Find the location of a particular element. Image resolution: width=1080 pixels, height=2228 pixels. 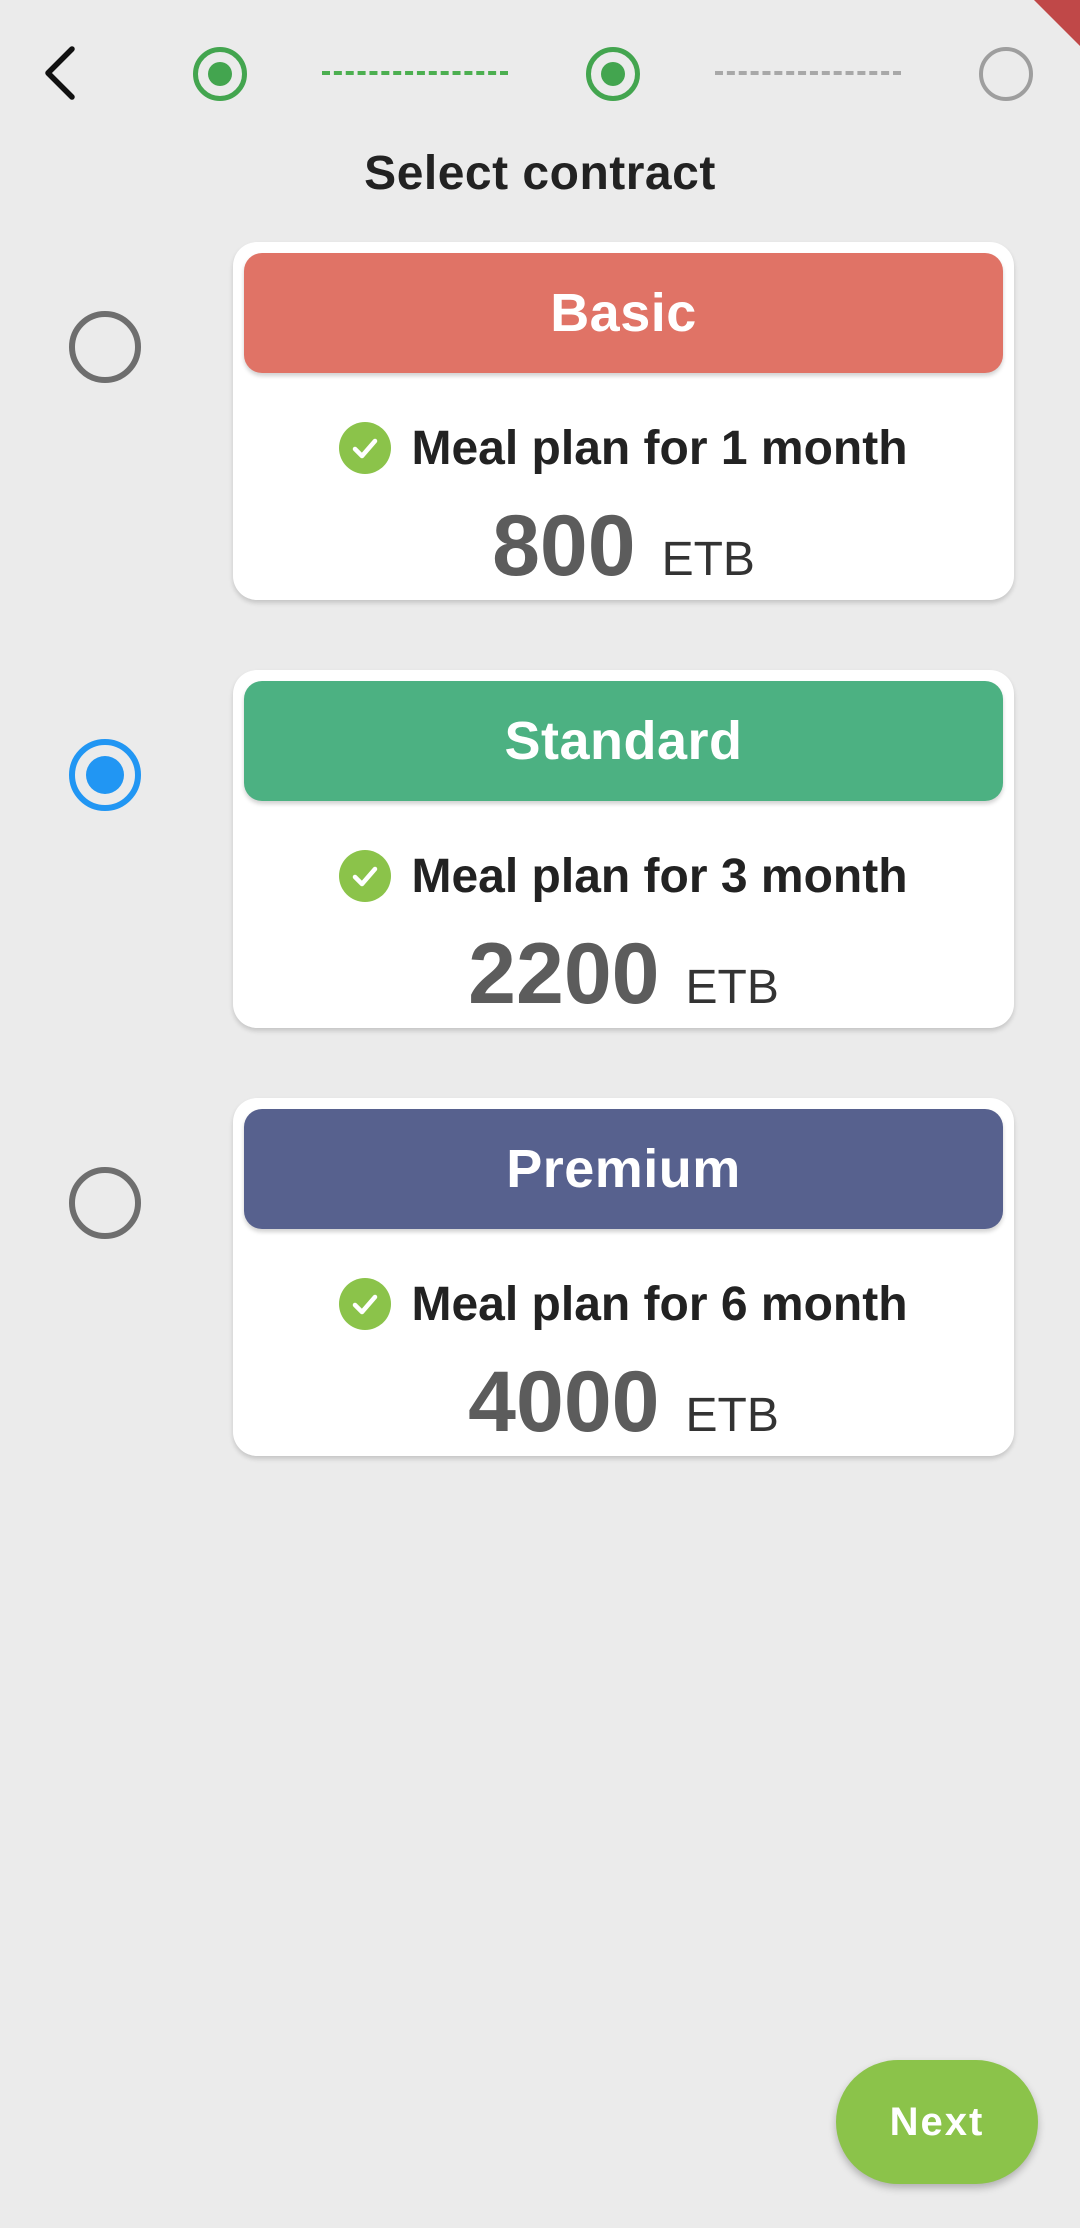

plan-price: 4000 ETB is located at coordinates (623, 1402).